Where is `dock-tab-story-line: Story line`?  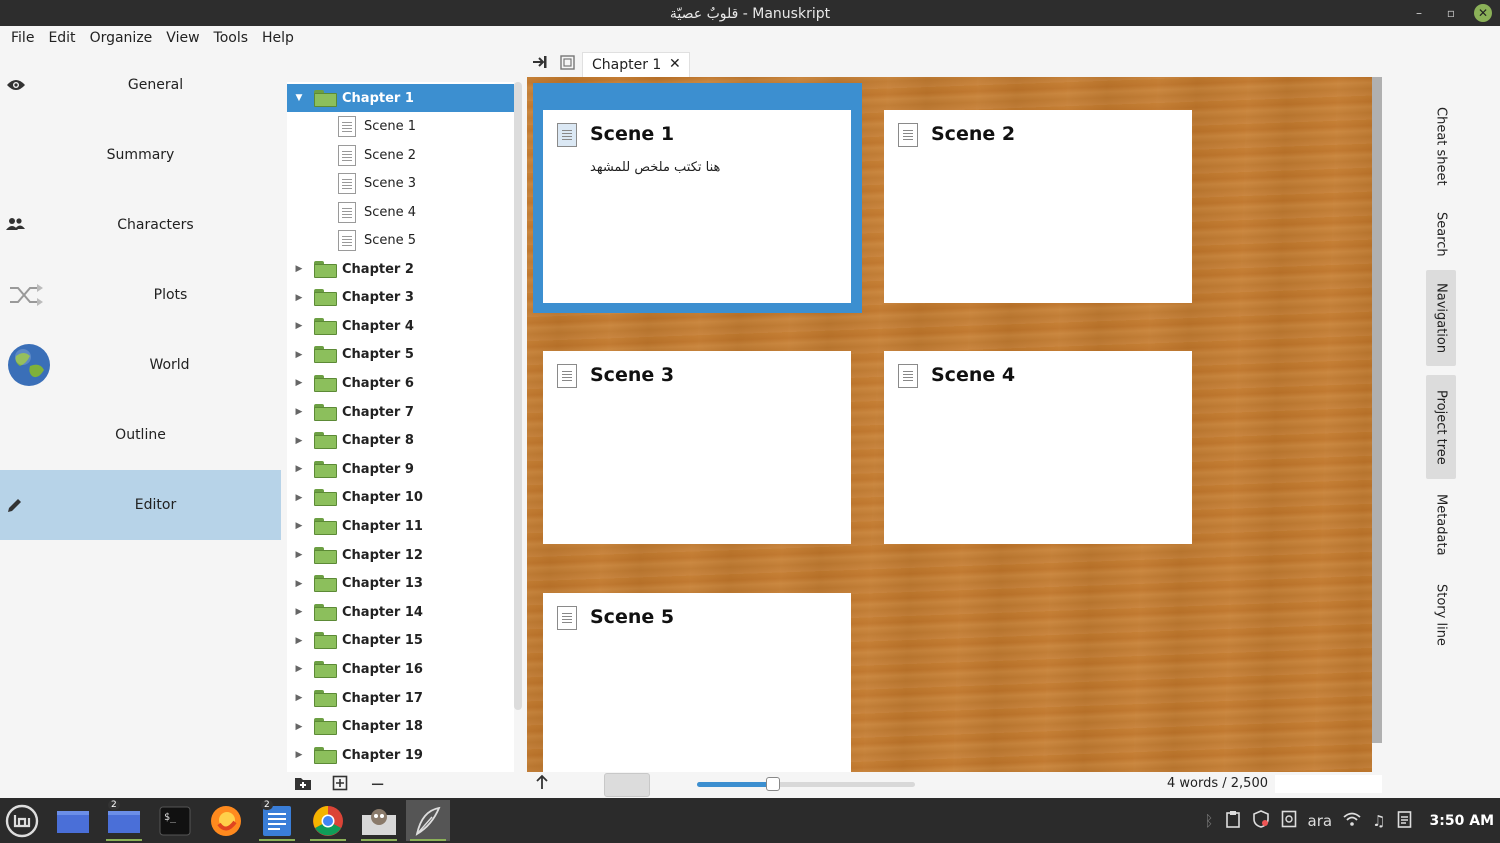 dock-tab-story-line: Story line is located at coordinates (1441, 615).